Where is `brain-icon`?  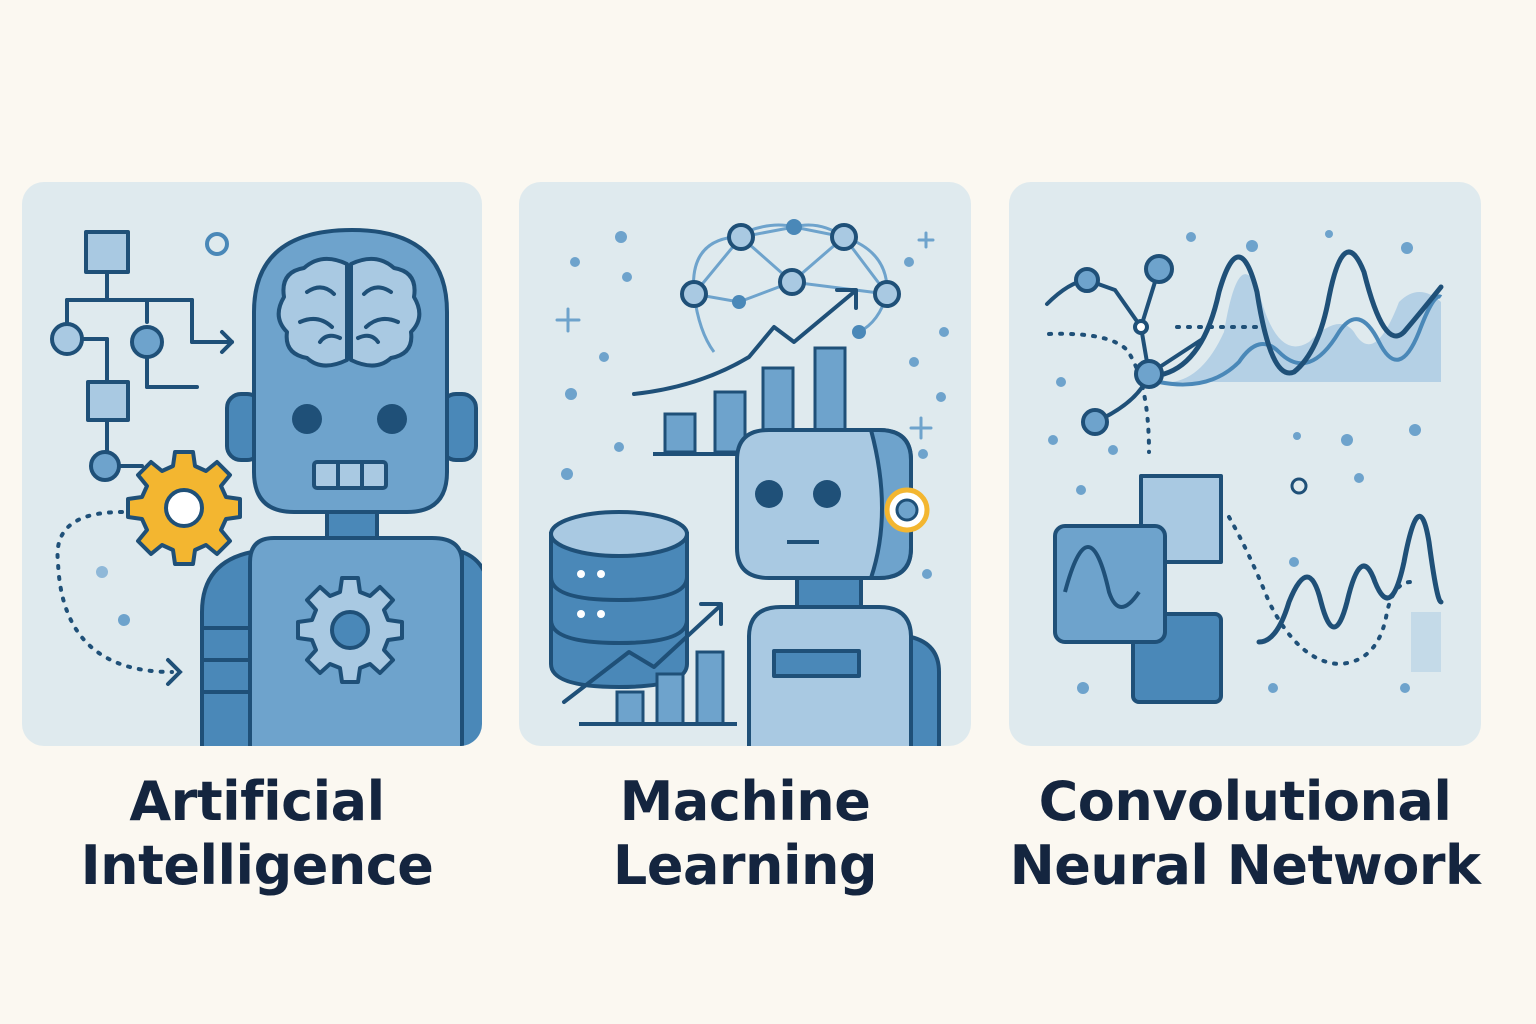
brain-icon is located at coordinates (349, 312).